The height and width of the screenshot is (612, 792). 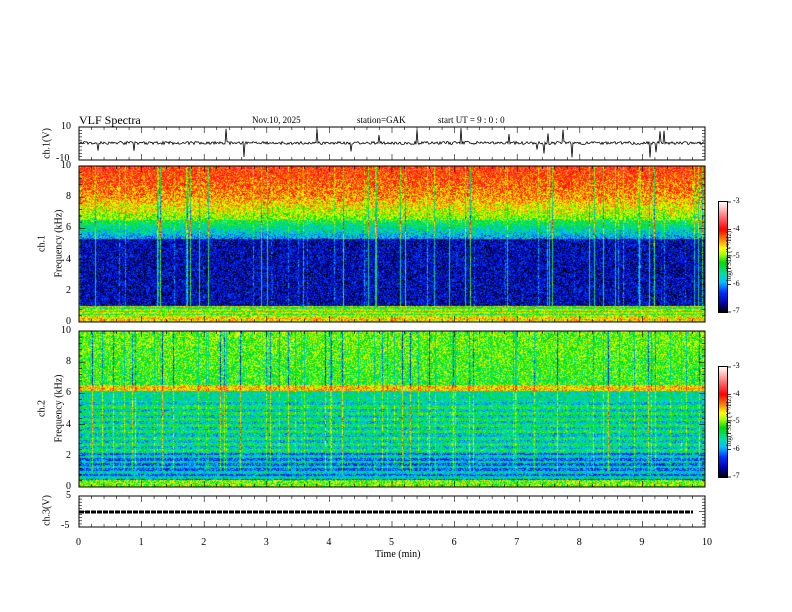 What do you see at coordinates (707, 542) in the screenshot?
I see `x-tick-label: 10` at bounding box center [707, 542].